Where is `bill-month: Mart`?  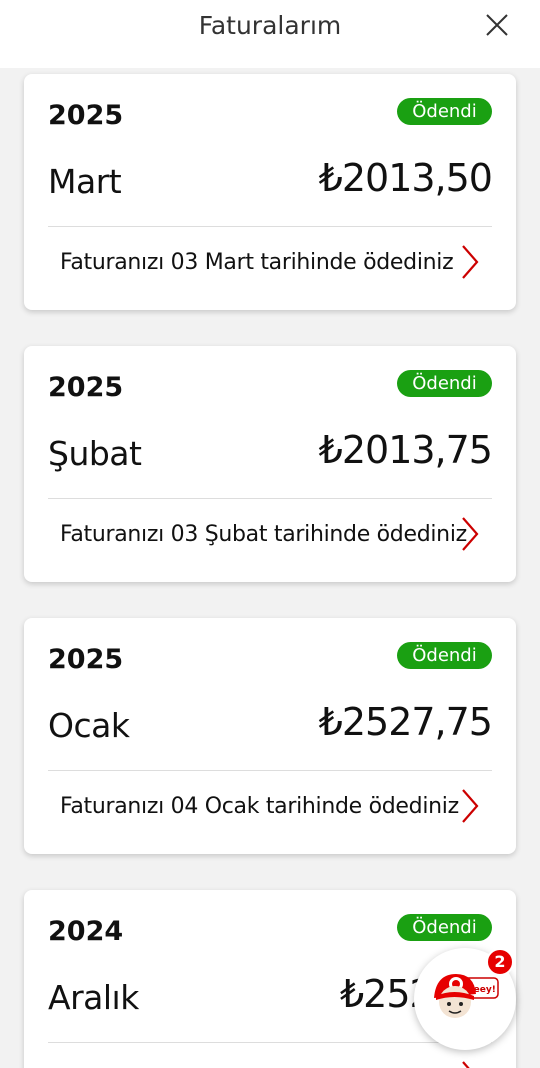 bill-month: Mart is located at coordinates (85, 181).